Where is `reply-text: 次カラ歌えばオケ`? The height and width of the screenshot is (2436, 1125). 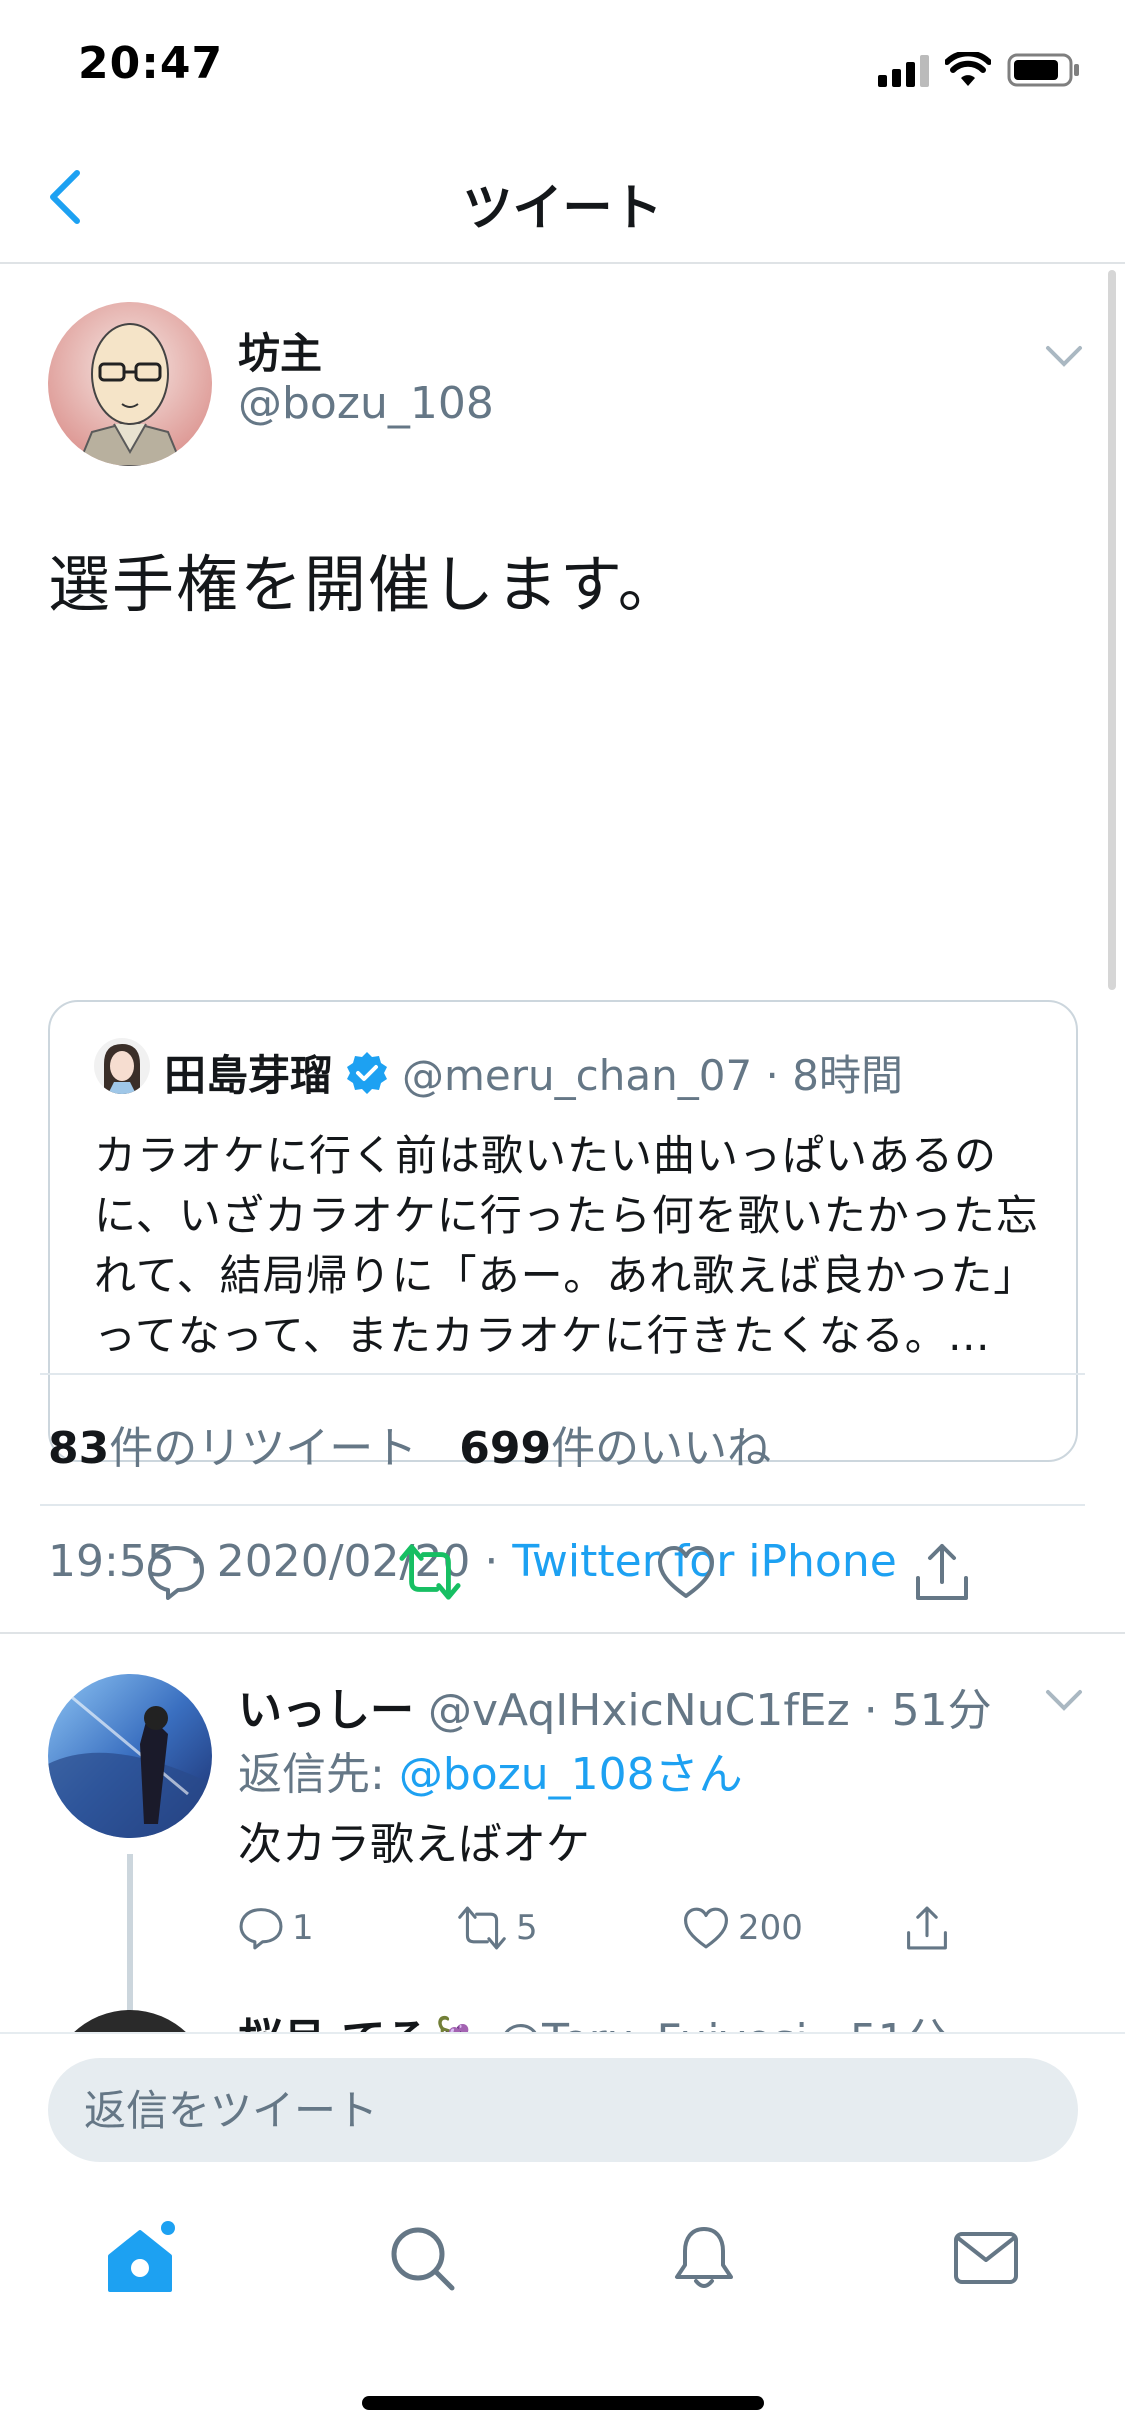
reply-text: 次カラ歌えばオケ is located at coordinates (414, 1844).